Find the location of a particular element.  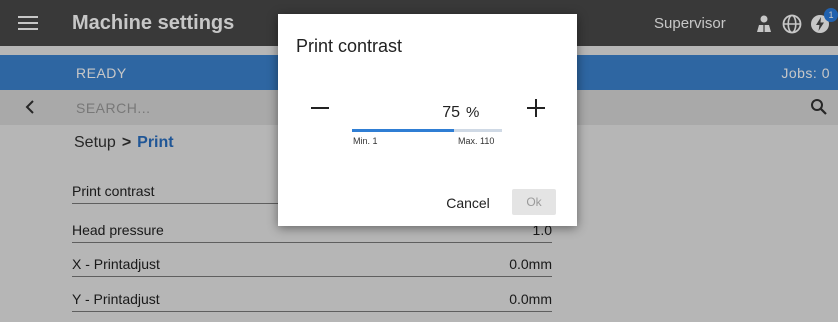

increase-button is located at coordinates (536, 108).